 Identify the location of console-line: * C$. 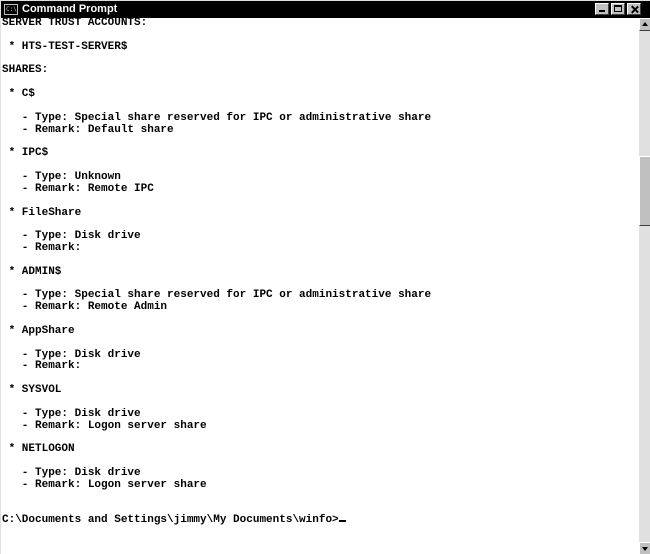
(19, 94).